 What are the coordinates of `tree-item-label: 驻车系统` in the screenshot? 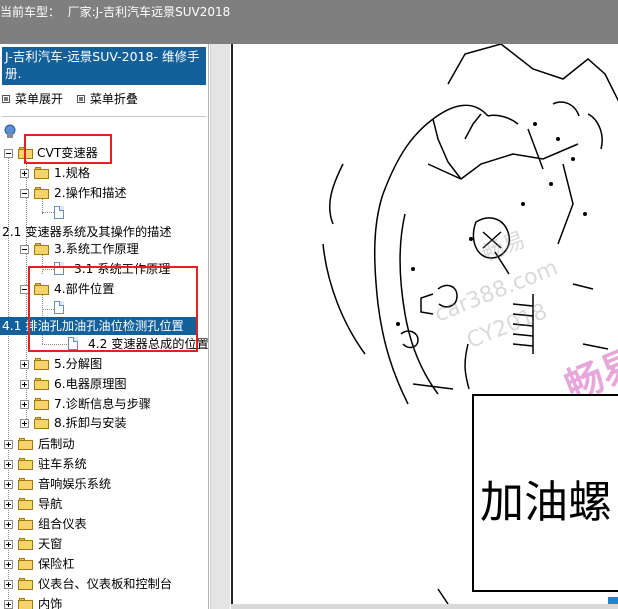 It's located at (62, 464).